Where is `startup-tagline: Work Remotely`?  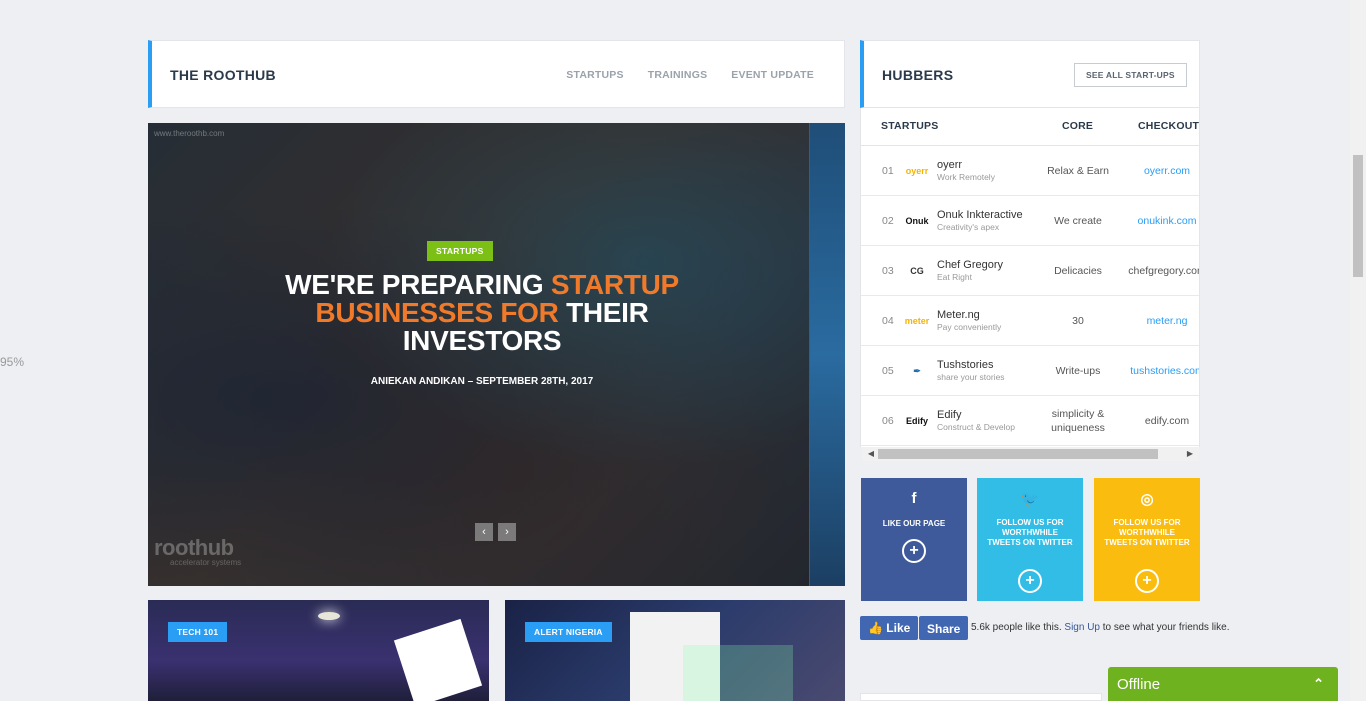
startup-tagline: Work Remotely is located at coordinates (966, 177).